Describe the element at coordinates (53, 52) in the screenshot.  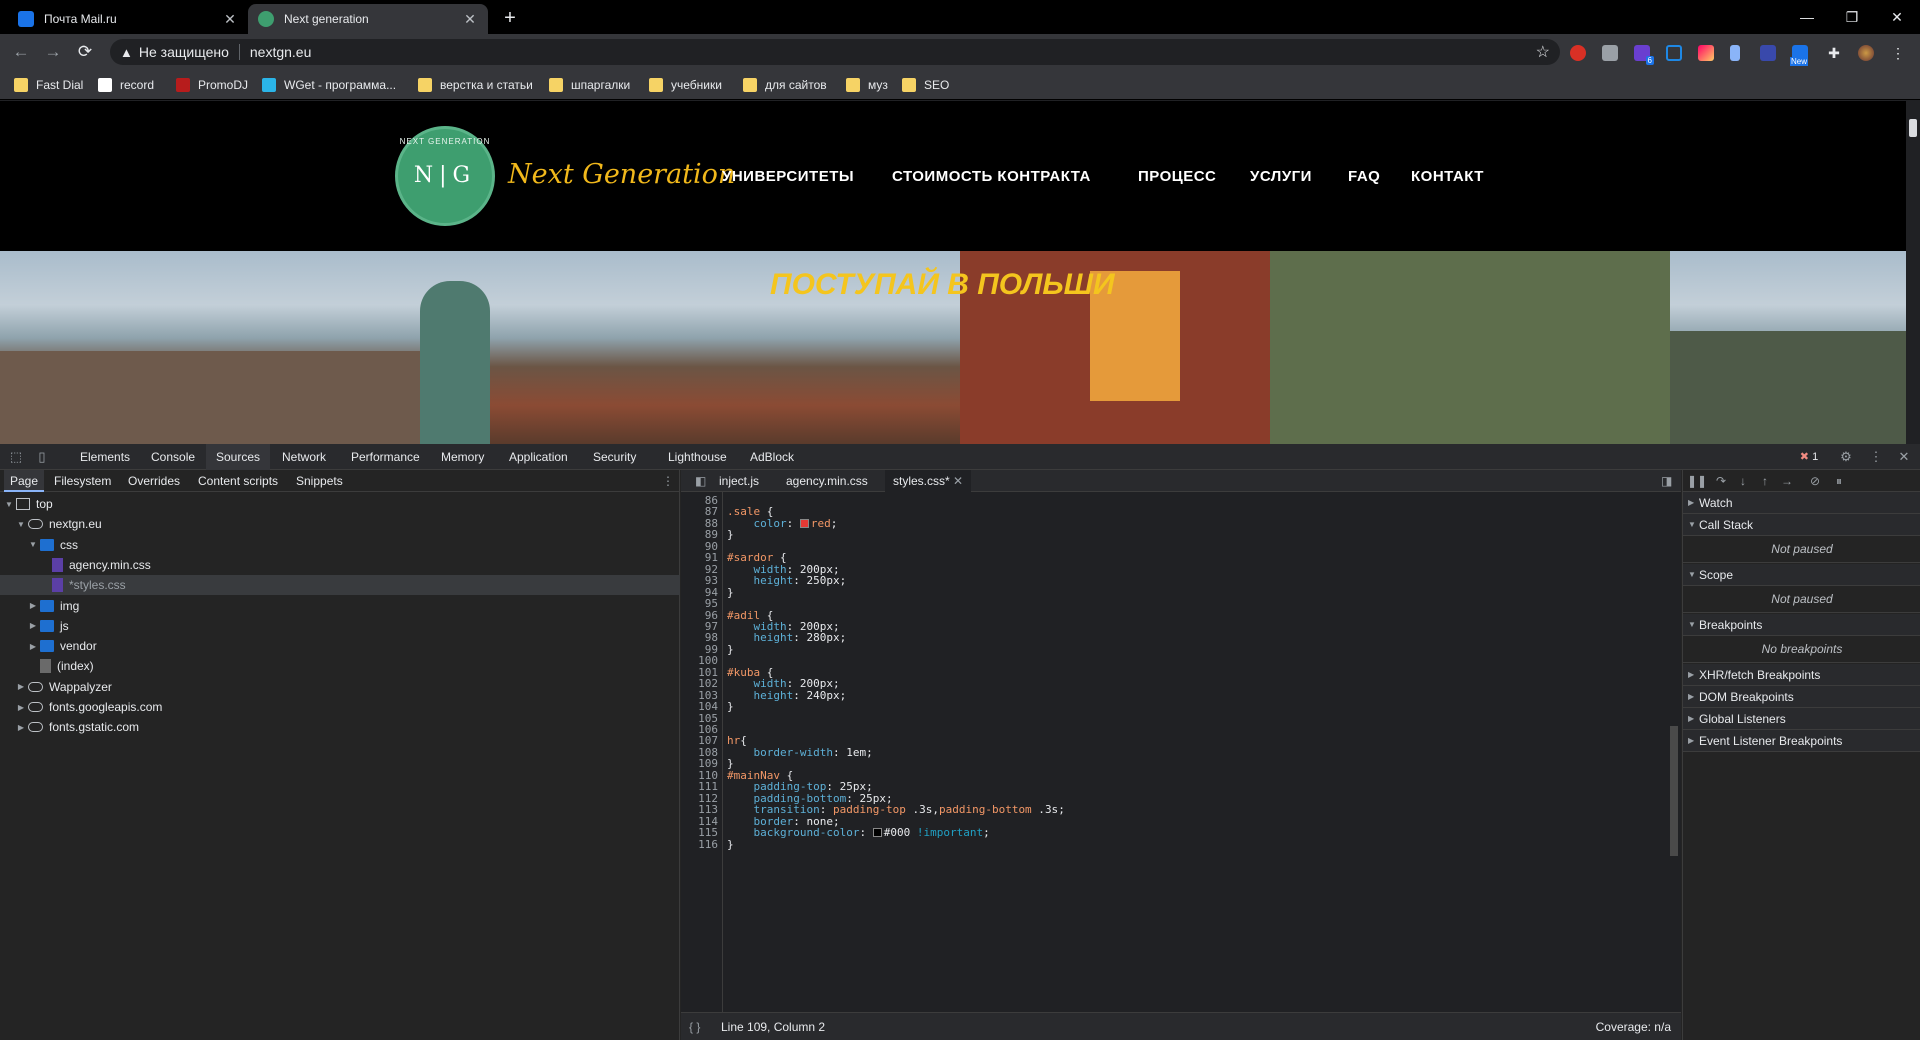
I see `forward-icon: →` at that location.